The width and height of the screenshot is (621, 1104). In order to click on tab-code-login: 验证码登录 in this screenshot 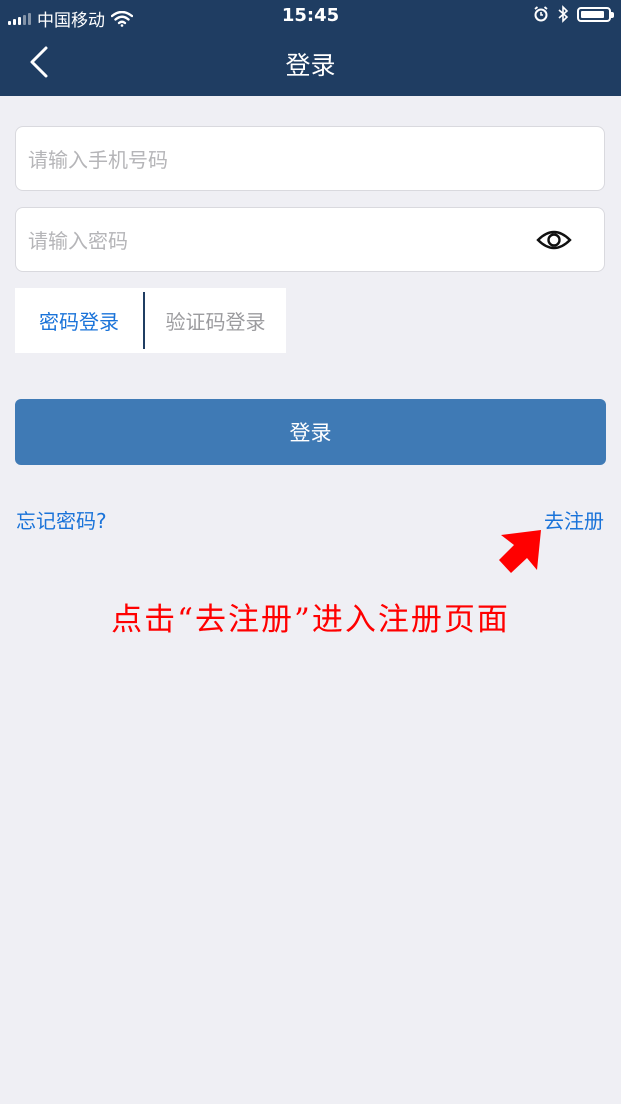, I will do `click(215, 320)`.